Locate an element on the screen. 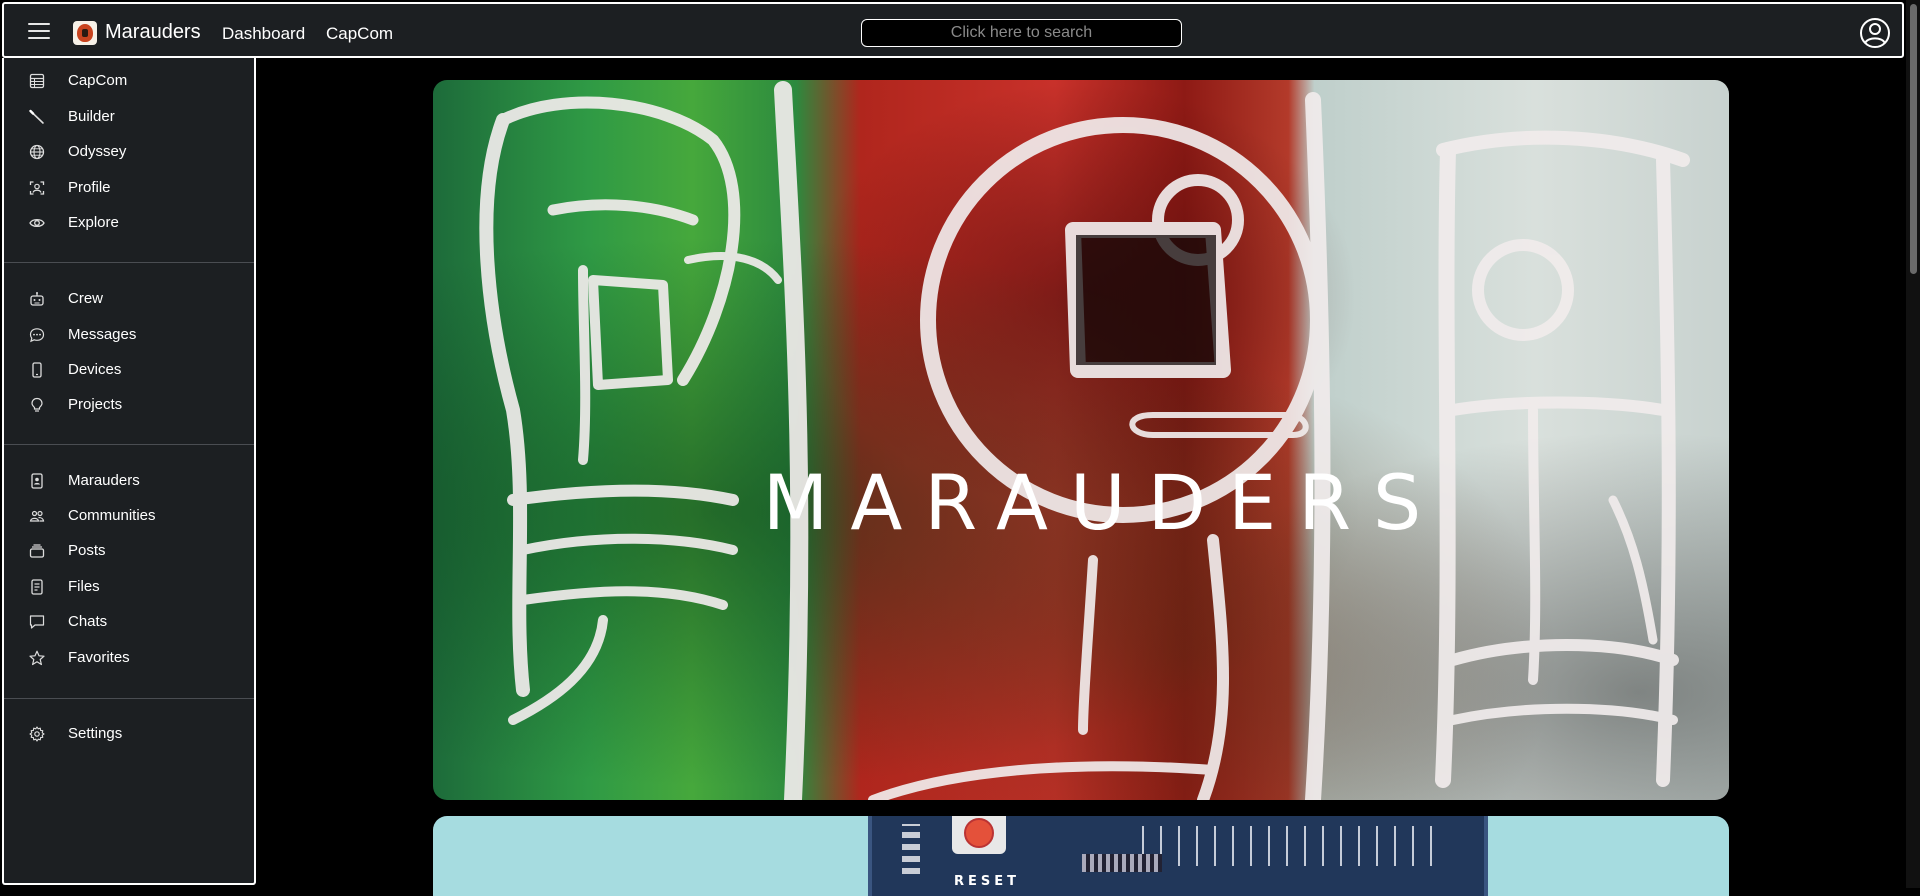 This screenshot has height=896, width=1920. globe-icon is located at coordinates (37, 152).